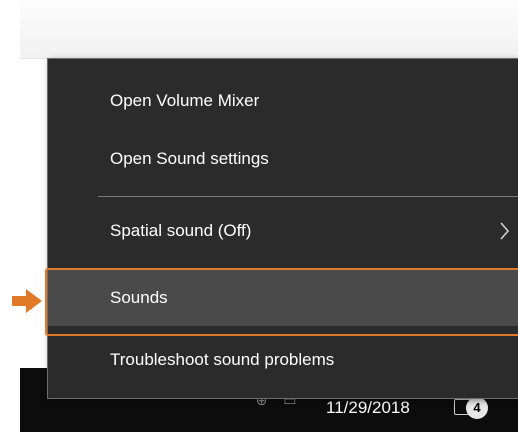  What do you see at coordinates (269, 29) in the screenshot?
I see `desktop-background` at bounding box center [269, 29].